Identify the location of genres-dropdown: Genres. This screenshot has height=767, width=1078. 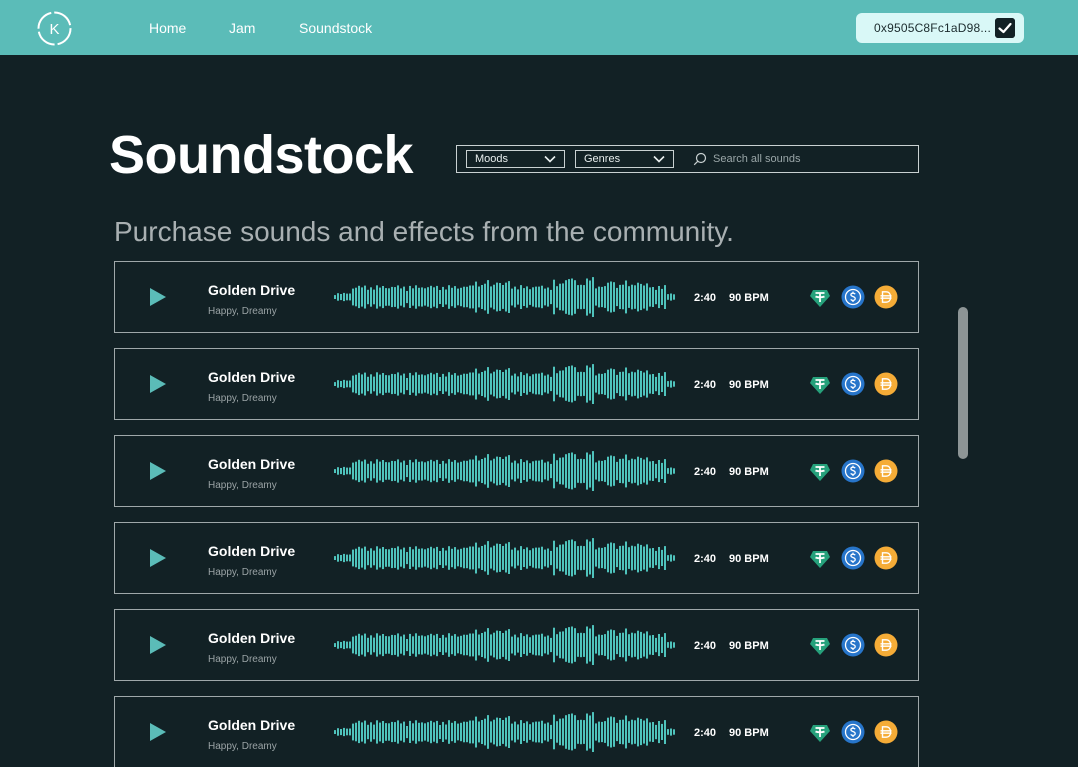
(624, 159).